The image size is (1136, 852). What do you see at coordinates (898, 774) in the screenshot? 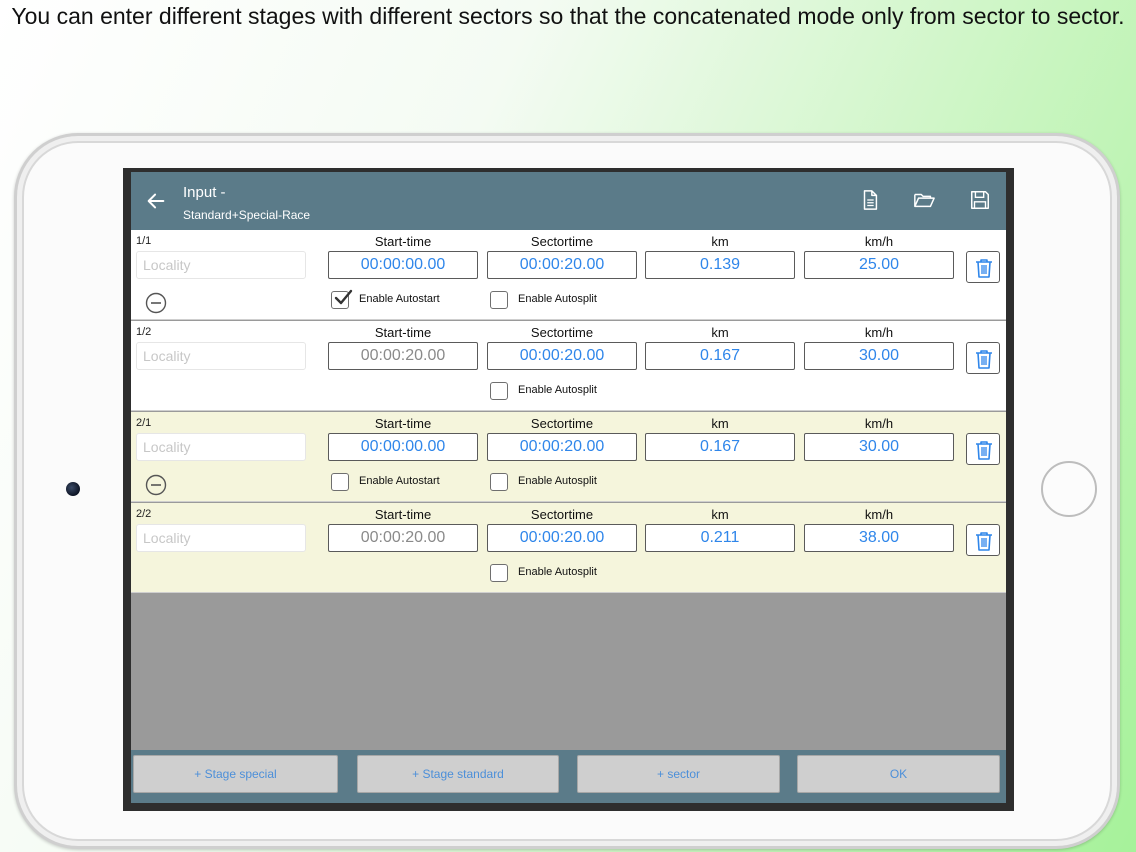
I see `ok-button: OK` at bounding box center [898, 774].